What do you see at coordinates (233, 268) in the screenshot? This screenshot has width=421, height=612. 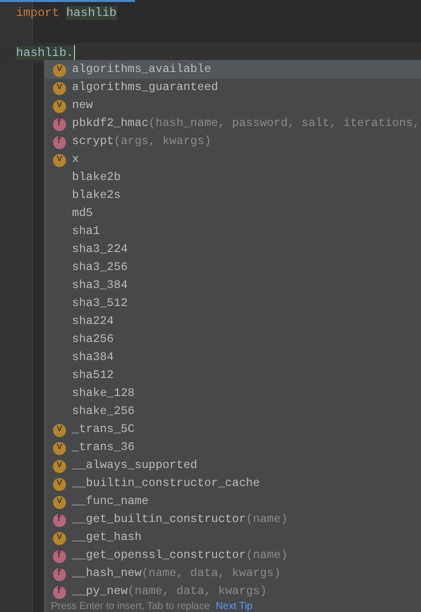 I see `completion-item: sha3_256` at bounding box center [233, 268].